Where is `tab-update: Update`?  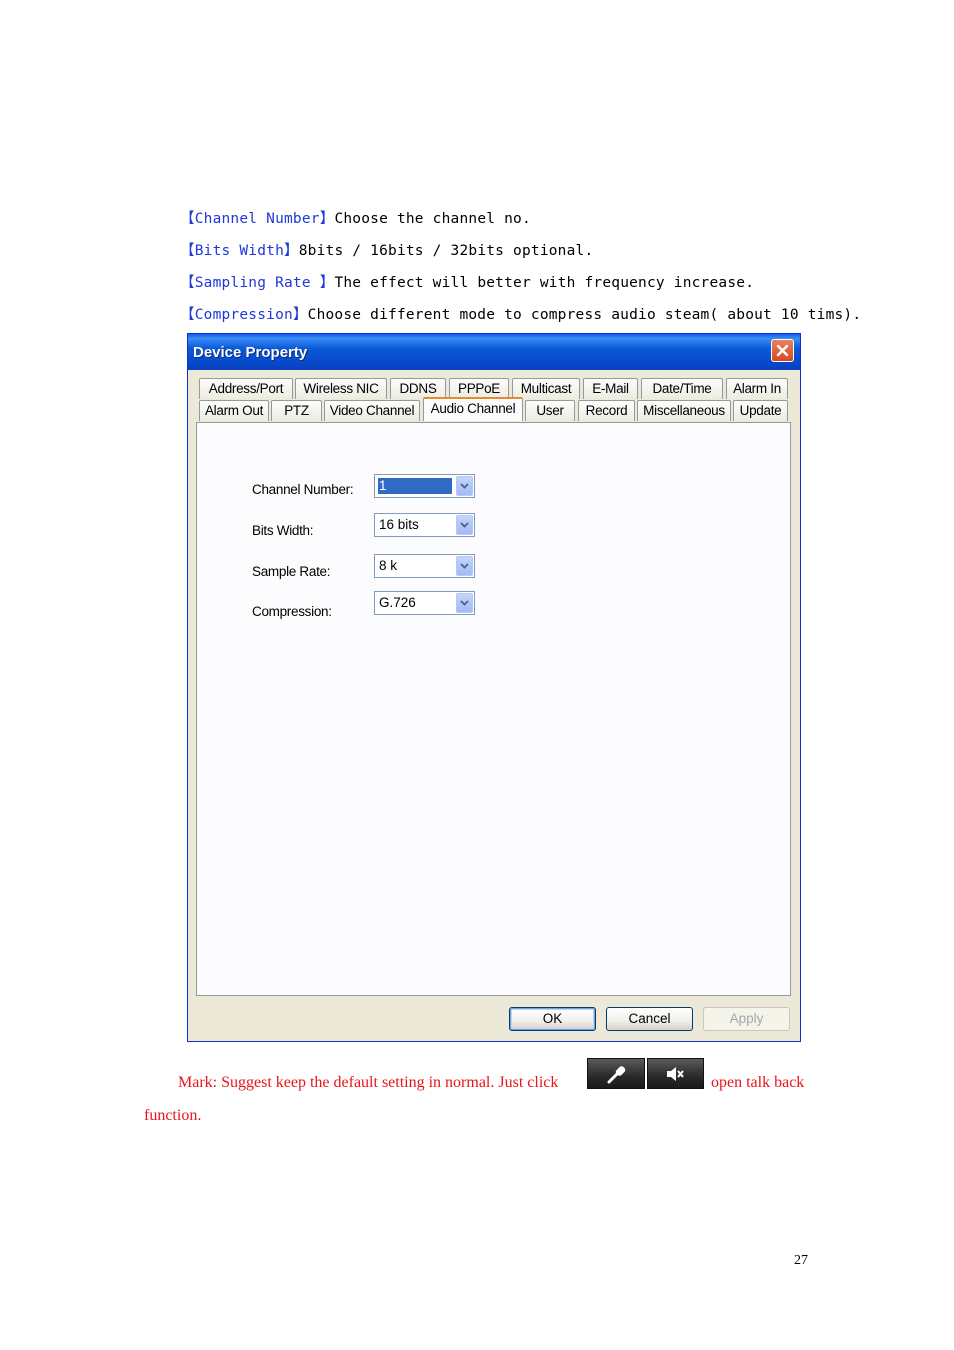 tab-update: Update is located at coordinates (760, 410).